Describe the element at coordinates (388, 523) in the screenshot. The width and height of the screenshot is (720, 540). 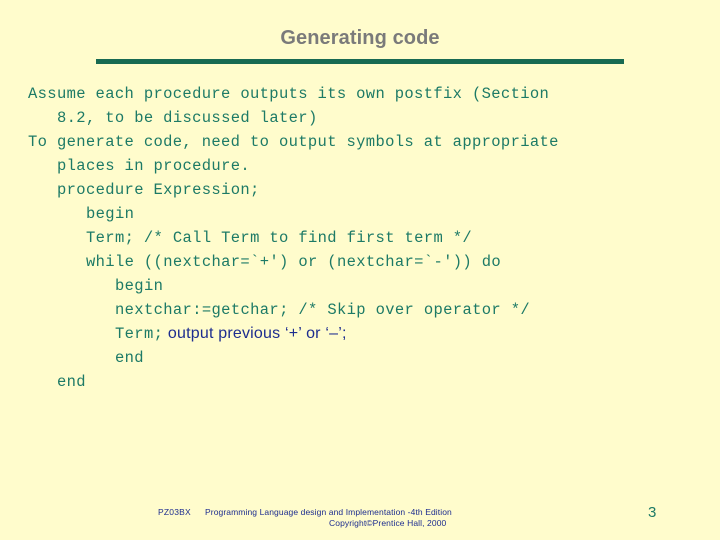
I see `footer-copyright: Copyright©Prentice Hall, 2000` at that location.